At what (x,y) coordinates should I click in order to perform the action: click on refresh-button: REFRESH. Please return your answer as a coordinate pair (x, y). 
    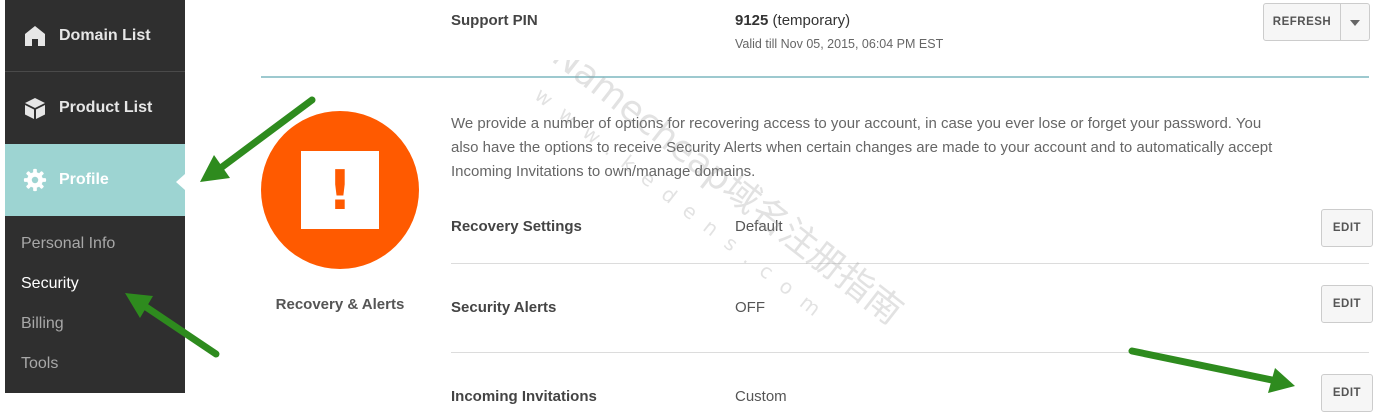
    Looking at the image, I should click on (1302, 22).